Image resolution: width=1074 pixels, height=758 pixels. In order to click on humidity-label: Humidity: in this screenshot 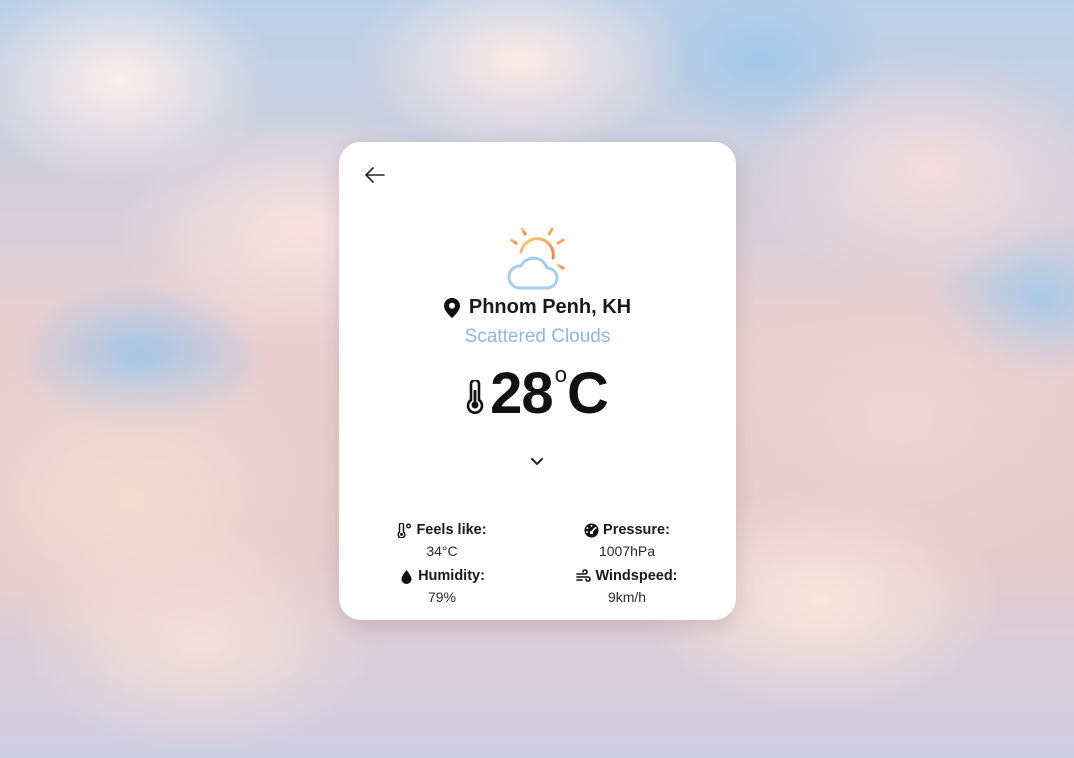, I will do `click(451, 576)`.